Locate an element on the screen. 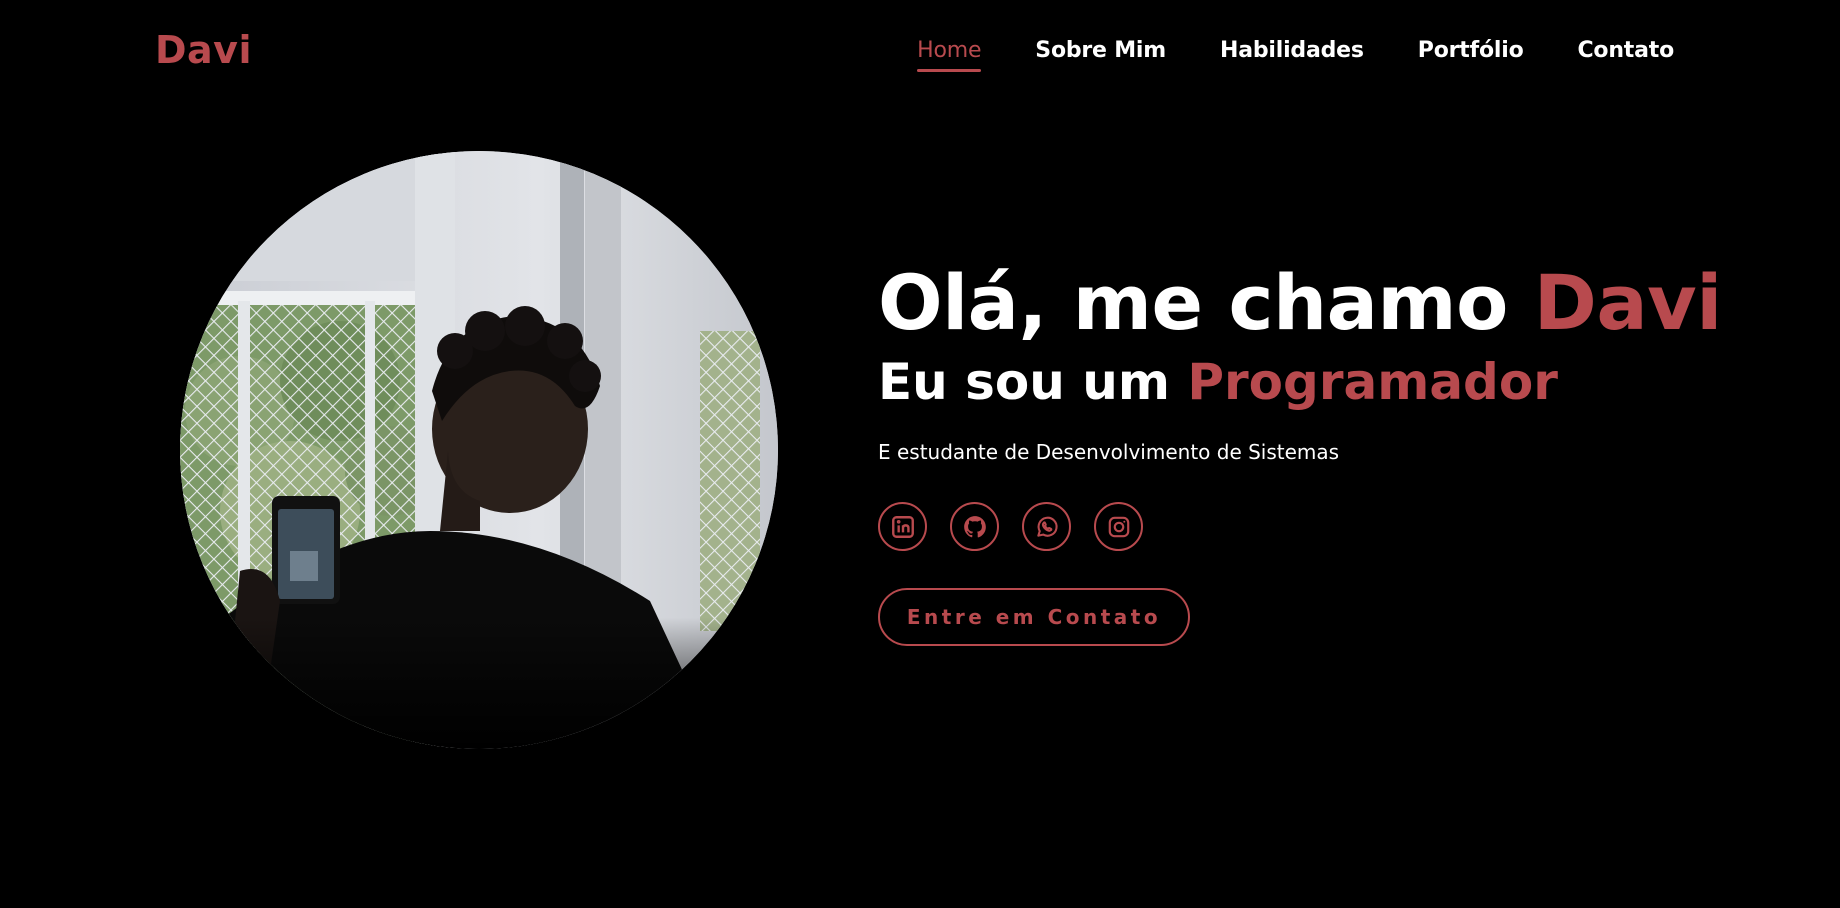  hero-greeting: Olá, me chamo Davi is located at coordinates (1328, 303).